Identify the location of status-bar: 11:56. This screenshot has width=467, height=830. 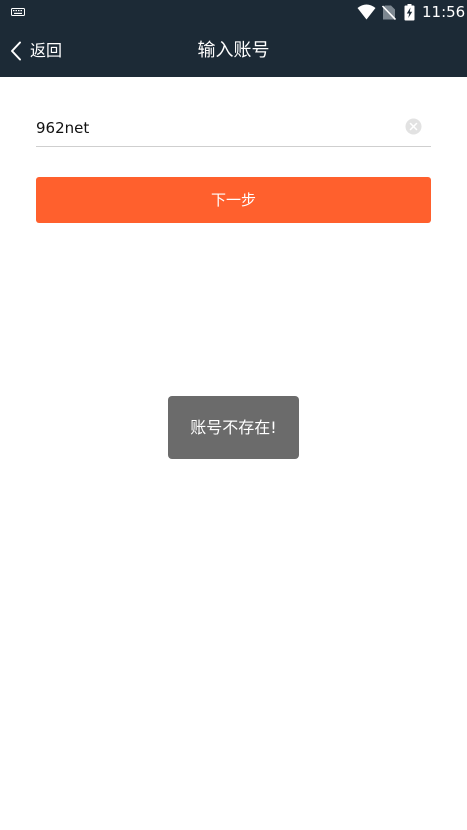
(233, 12).